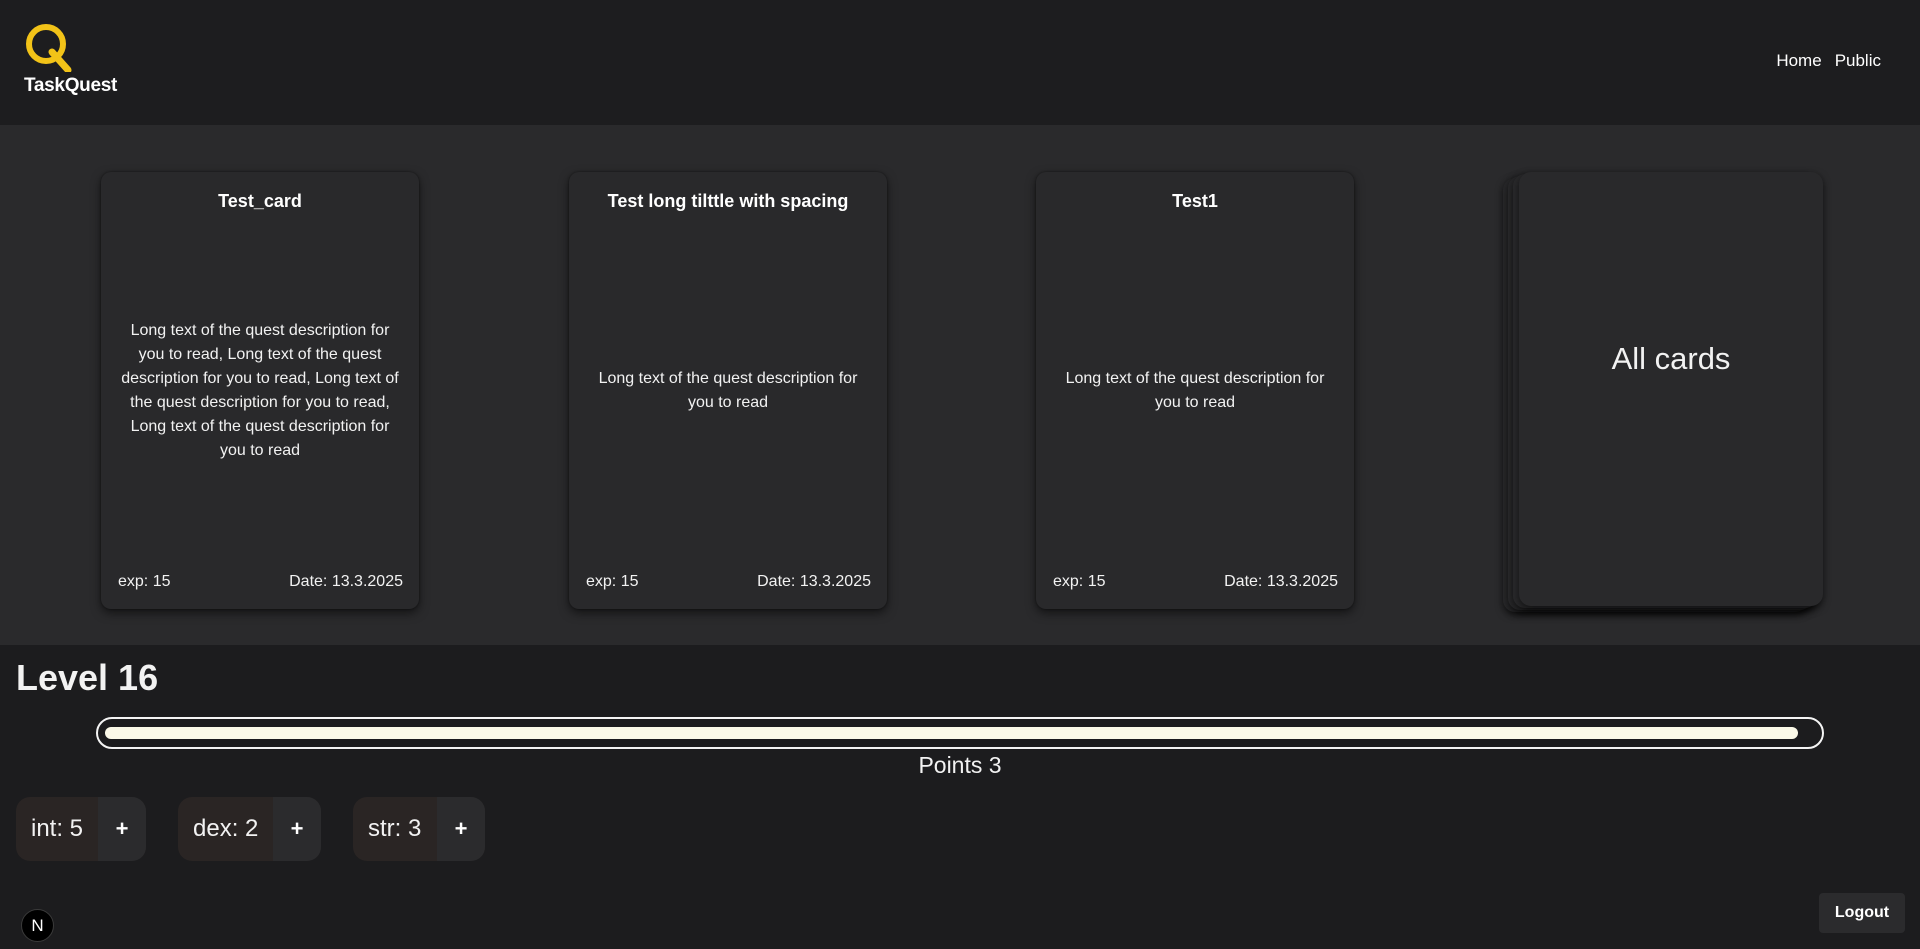 The image size is (1920, 949). What do you see at coordinates (728, 201) in the screenshot?
I see `card-title: Test long tilttle with spacing` at bounding box center [728, 201].